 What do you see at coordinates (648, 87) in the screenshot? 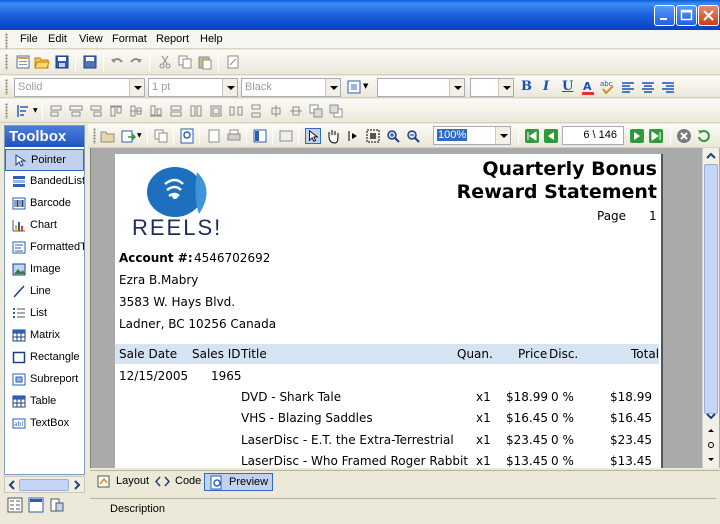
I see `align-center-icon` at bounding box center [648, 87].